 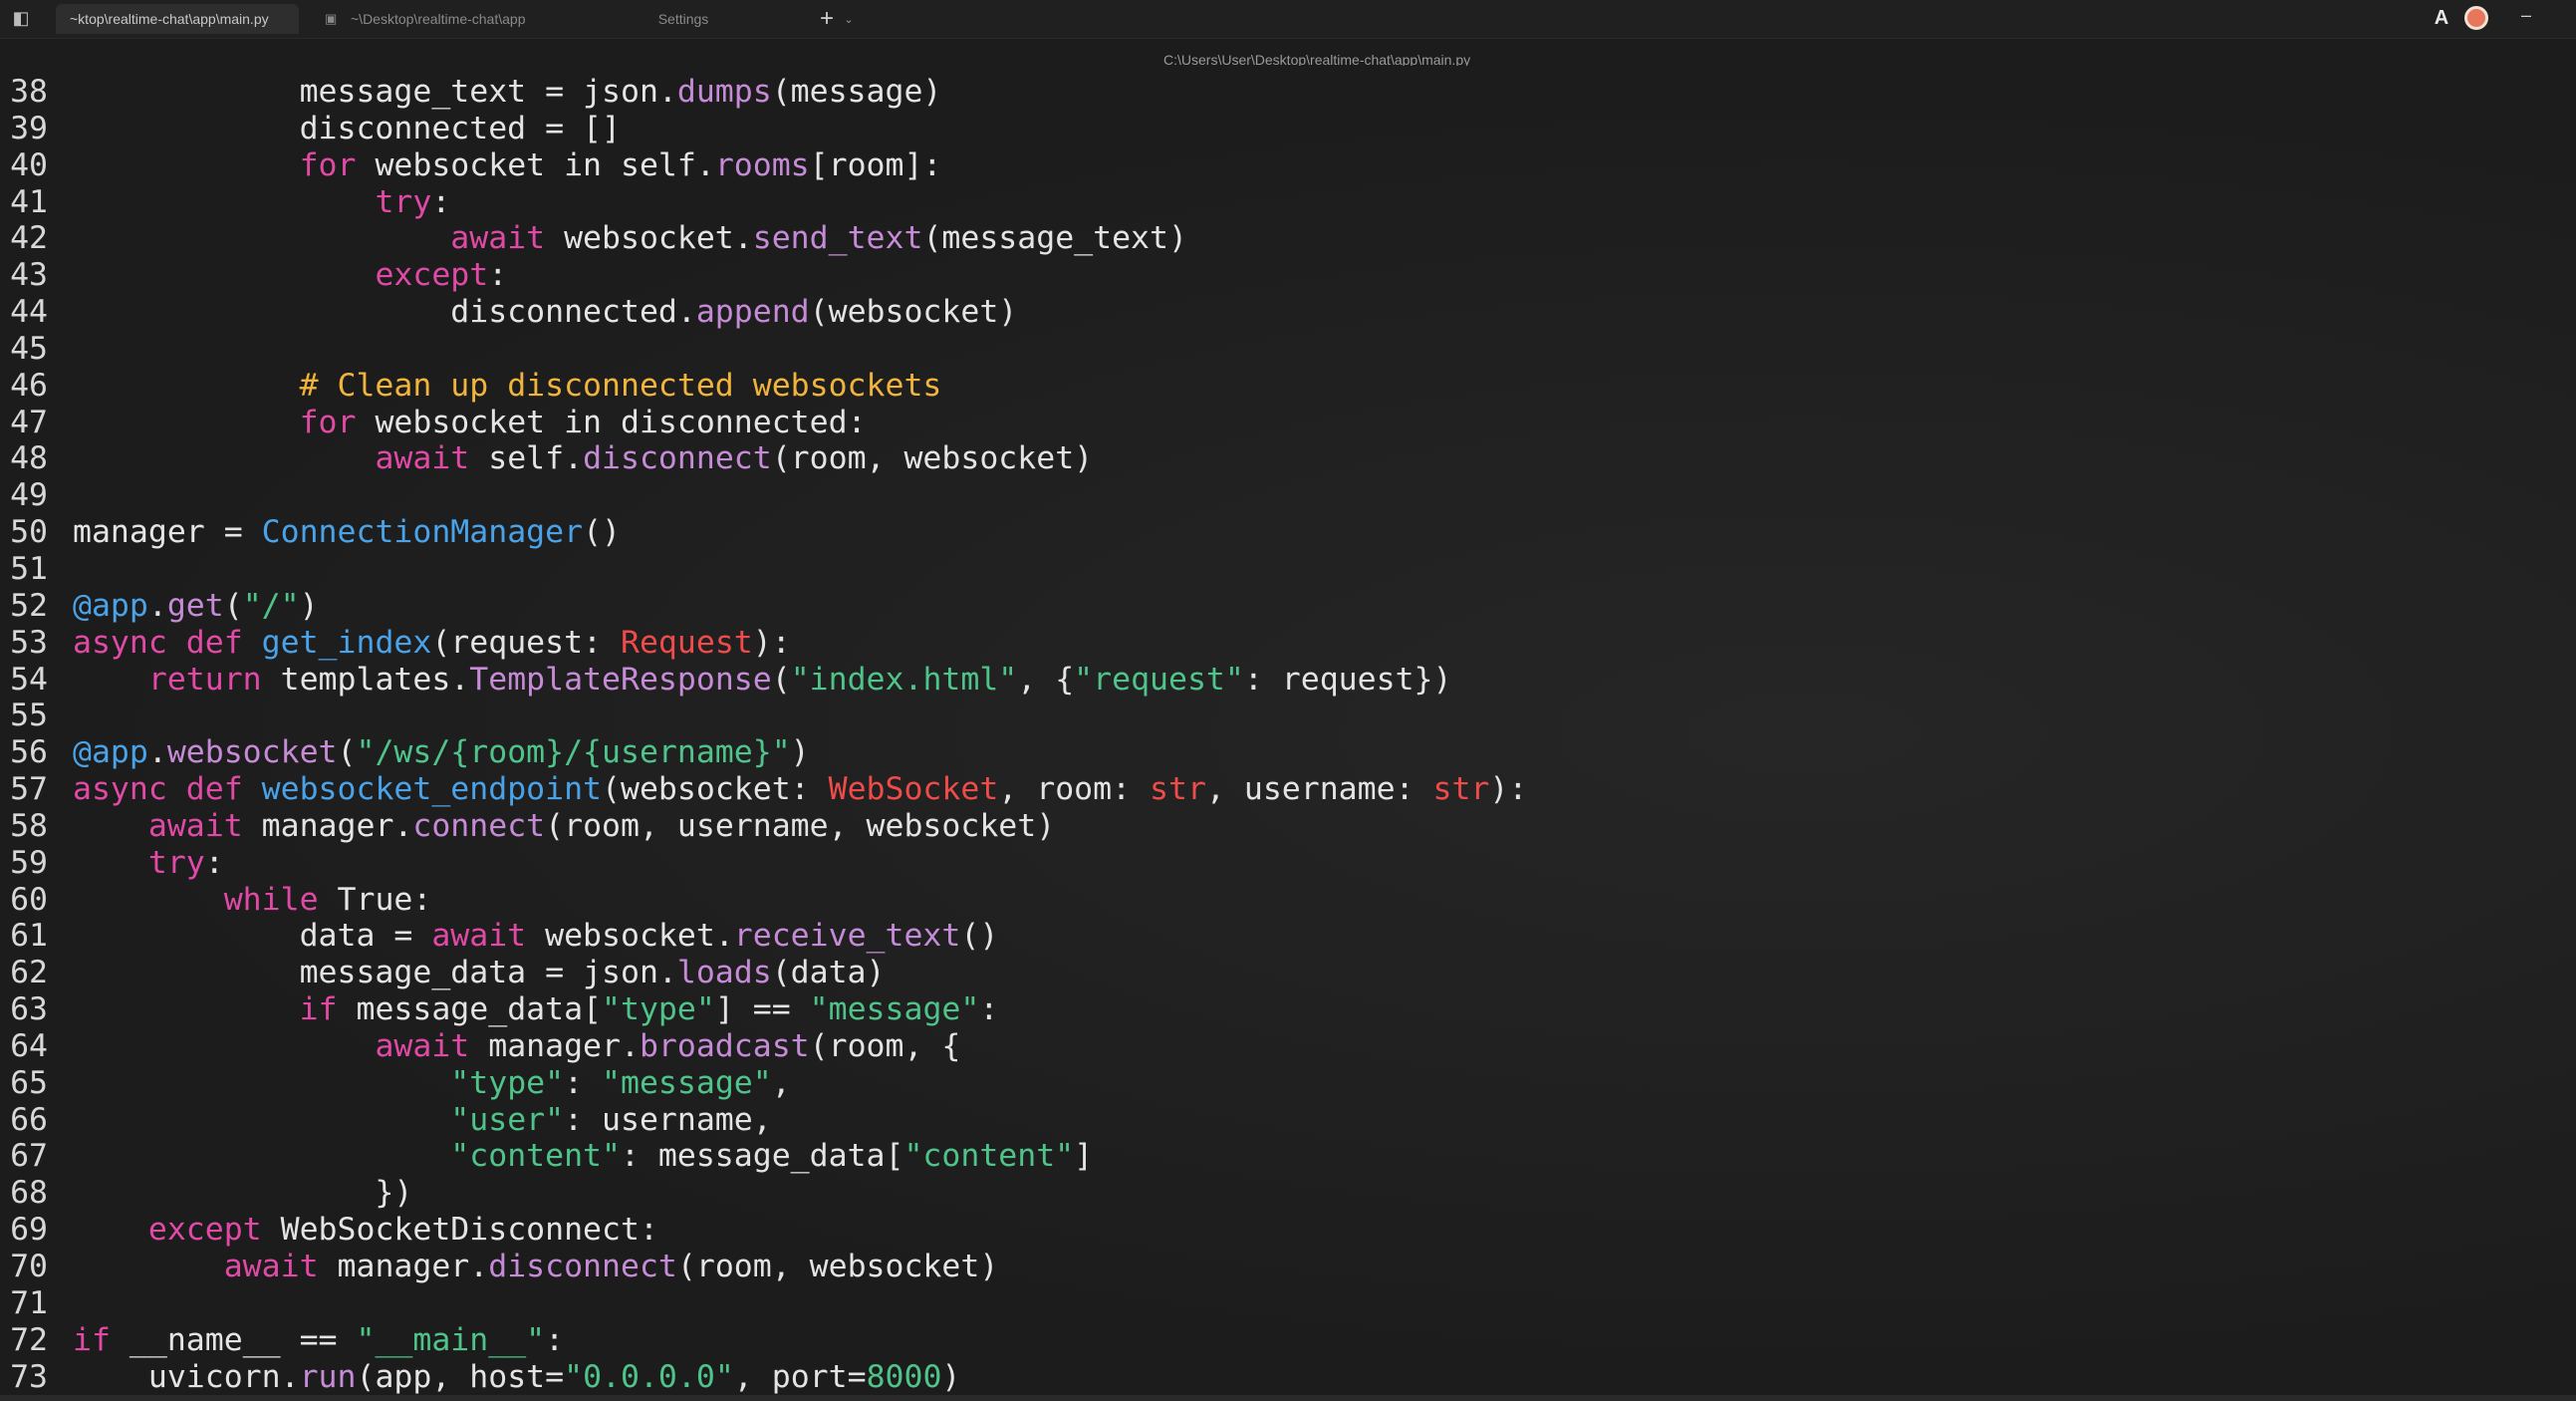 What do you see at coordinates (29, 680) in the screenshot?
I see `line-number: 54` at bounding box center [29, 680].